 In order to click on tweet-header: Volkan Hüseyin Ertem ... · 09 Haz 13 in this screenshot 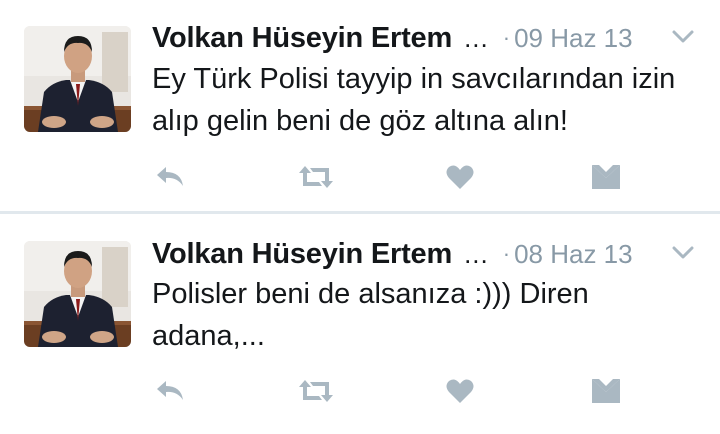, I will do `click(424, 38)`.